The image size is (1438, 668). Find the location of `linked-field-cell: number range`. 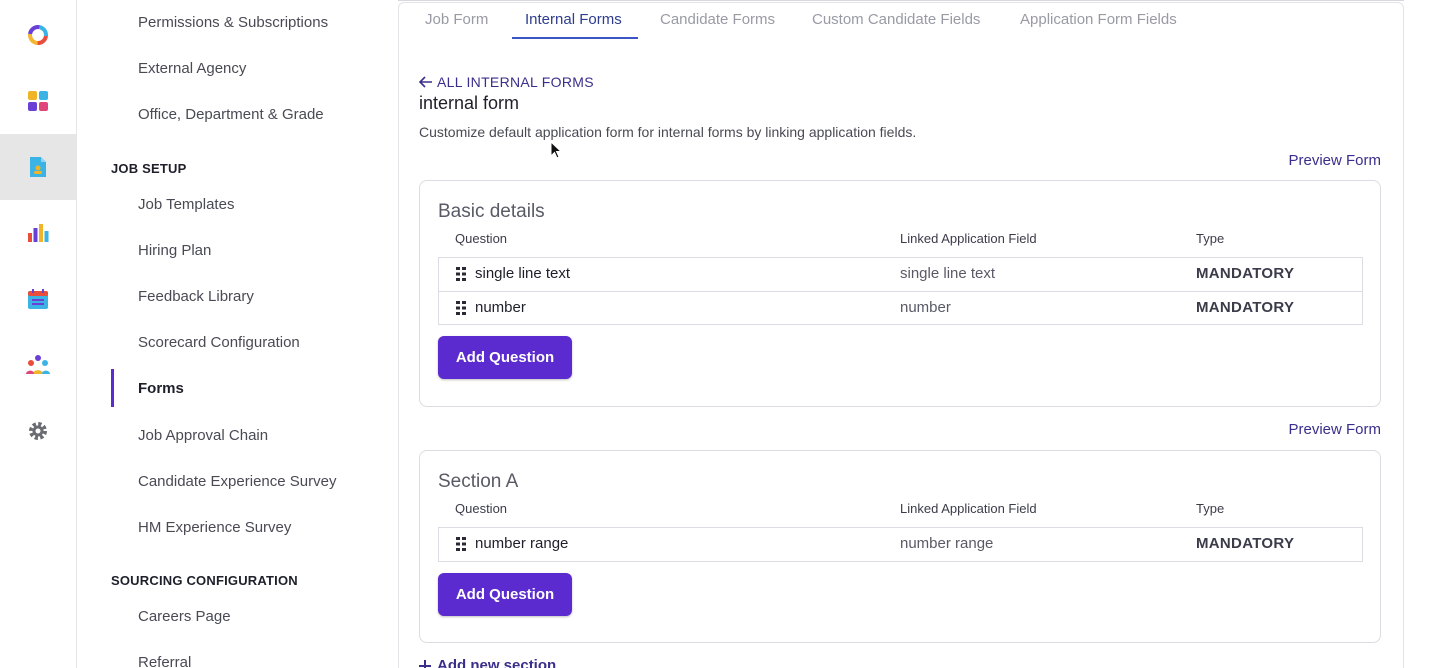

linked-field-cell: number range is located at coordinates (947, 543).